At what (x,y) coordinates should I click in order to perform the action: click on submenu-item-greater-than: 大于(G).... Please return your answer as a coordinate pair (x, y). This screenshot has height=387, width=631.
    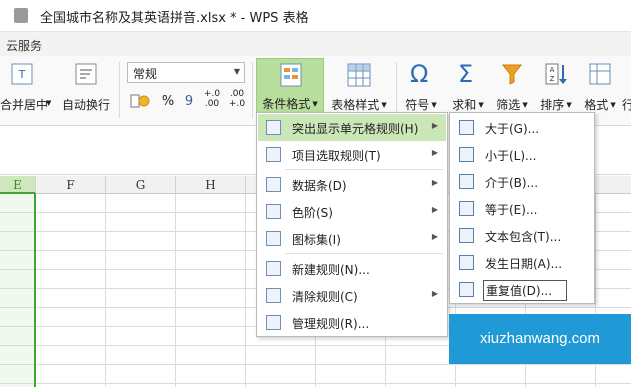
    Looking at the image, I should click on (522, 127).